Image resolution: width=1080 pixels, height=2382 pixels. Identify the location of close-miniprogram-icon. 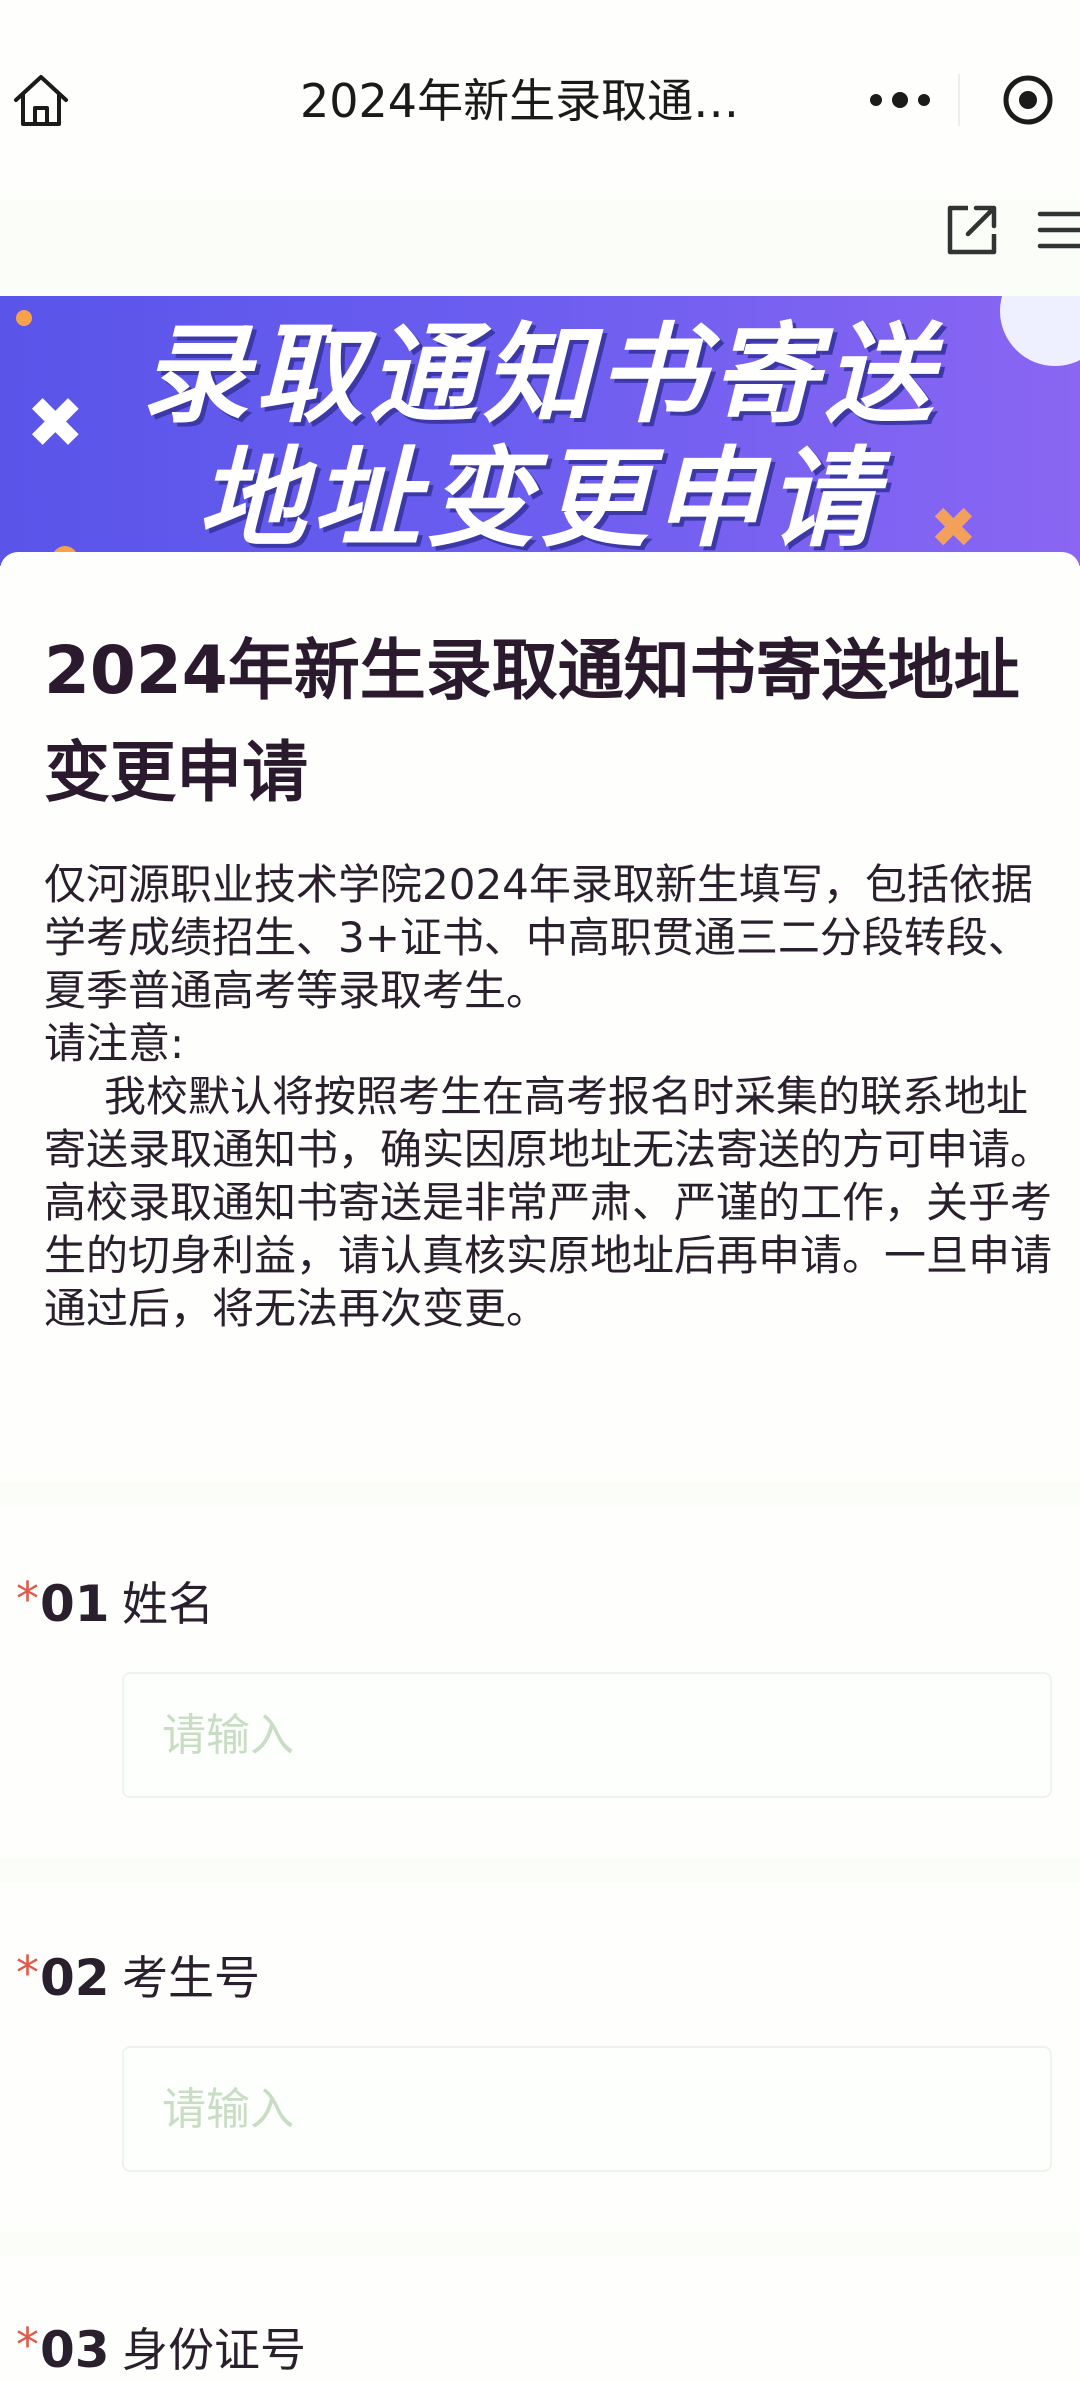
(1028, 100).